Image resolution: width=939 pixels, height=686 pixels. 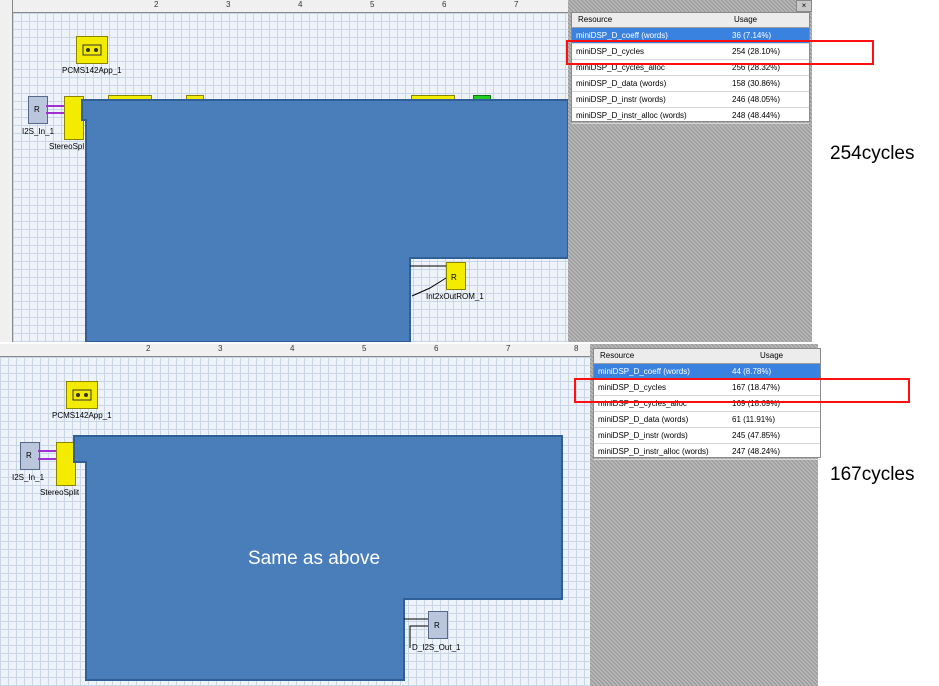 What do you see at coordinates (872, 474) in the screenshot?
I see `bottom-cycles-note: 167cycles` at bounding box center [872, 474].